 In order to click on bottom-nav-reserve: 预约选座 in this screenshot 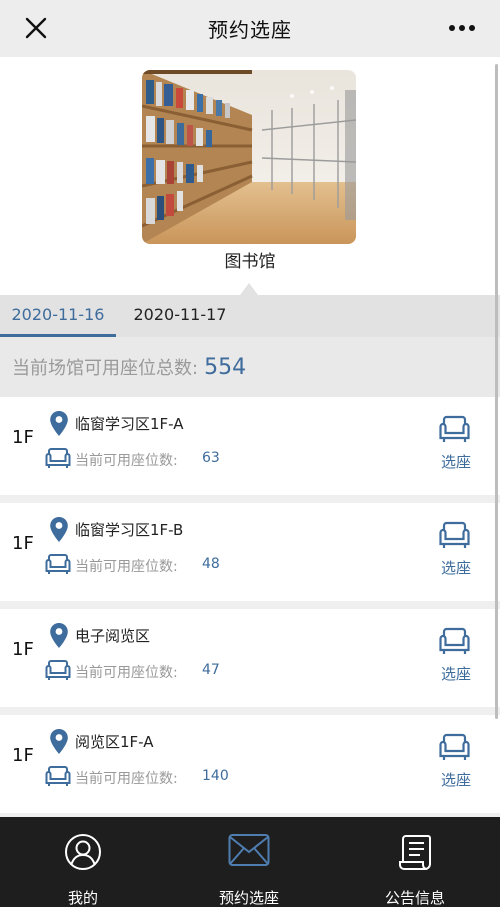, I will do `click(249, 862)`.